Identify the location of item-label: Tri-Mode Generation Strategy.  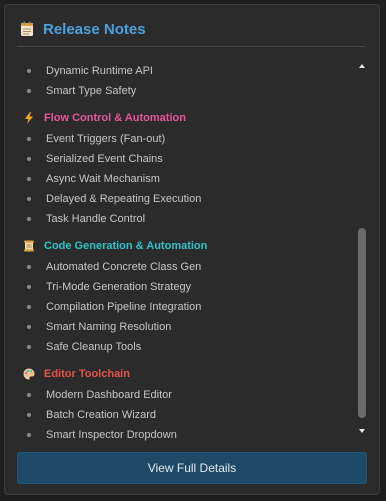
(119, 287).